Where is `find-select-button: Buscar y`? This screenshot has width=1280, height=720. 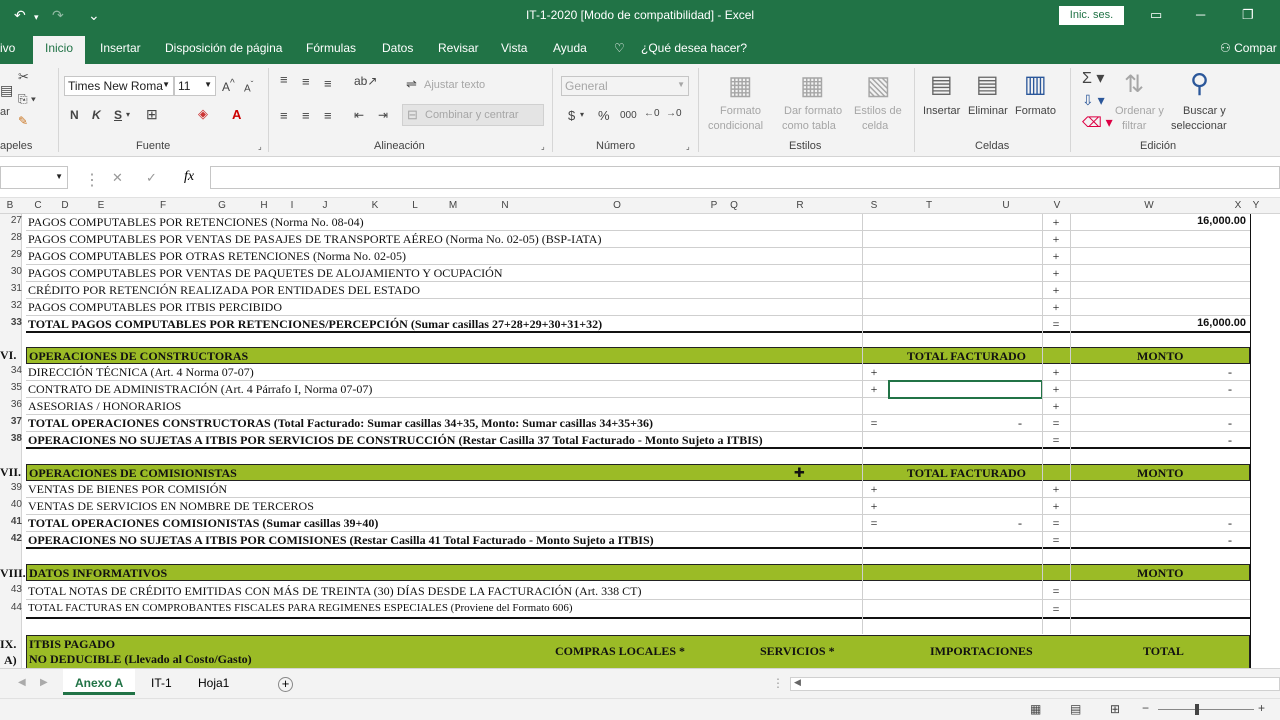 find-select-button: Buscar y is located at coordinates (1204, 111).